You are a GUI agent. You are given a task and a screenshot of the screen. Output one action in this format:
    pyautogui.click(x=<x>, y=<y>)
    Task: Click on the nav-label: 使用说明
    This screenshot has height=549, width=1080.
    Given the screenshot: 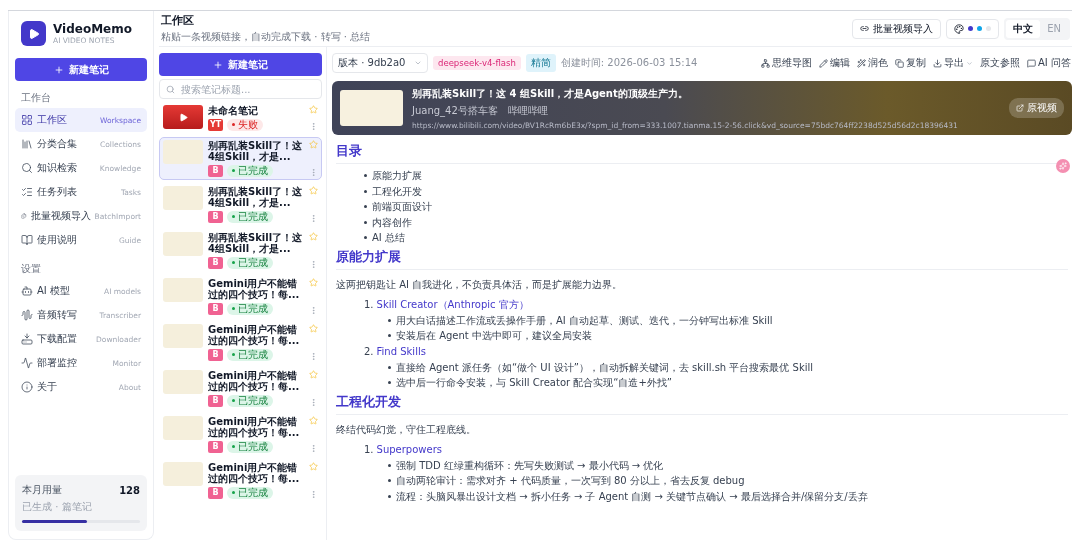 What is the action you would take?
    pyautogui.click(x=57, y=240)
    